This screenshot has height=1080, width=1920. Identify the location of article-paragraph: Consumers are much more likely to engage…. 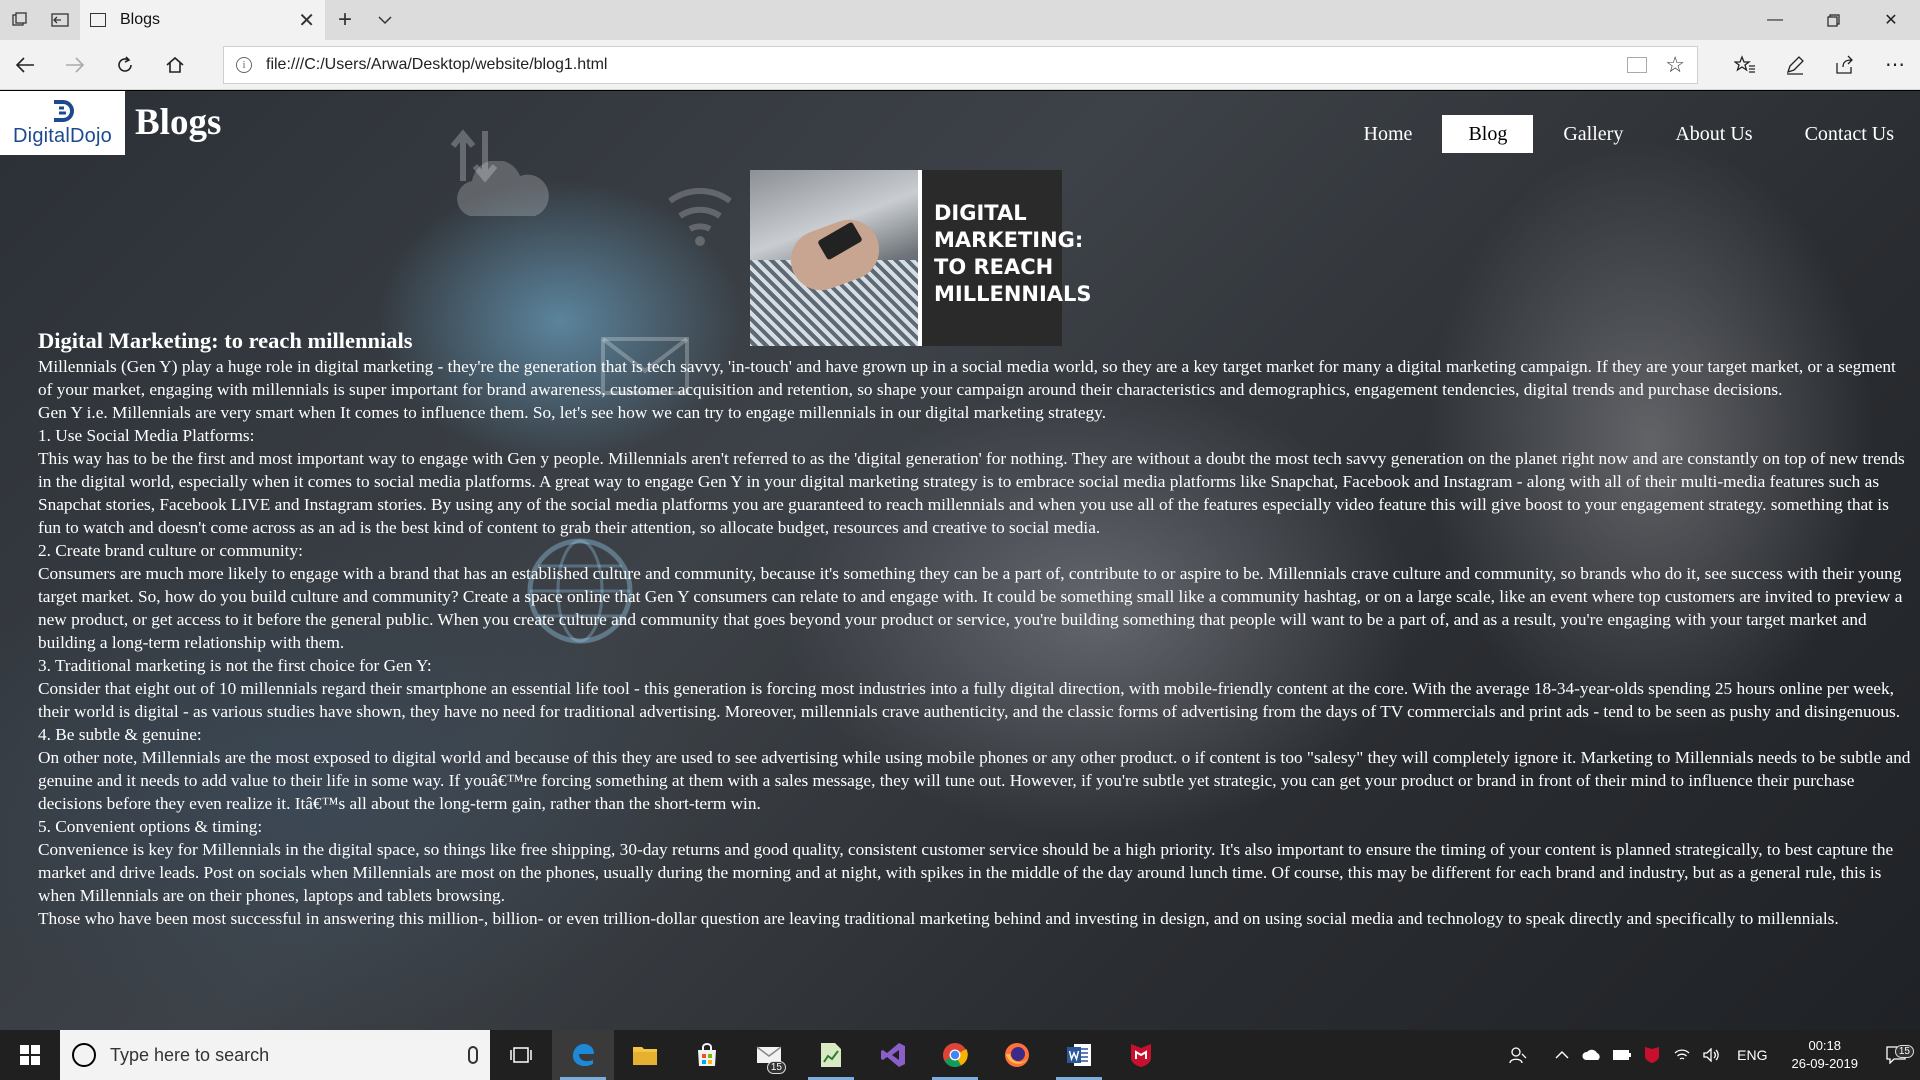
(970, 608).